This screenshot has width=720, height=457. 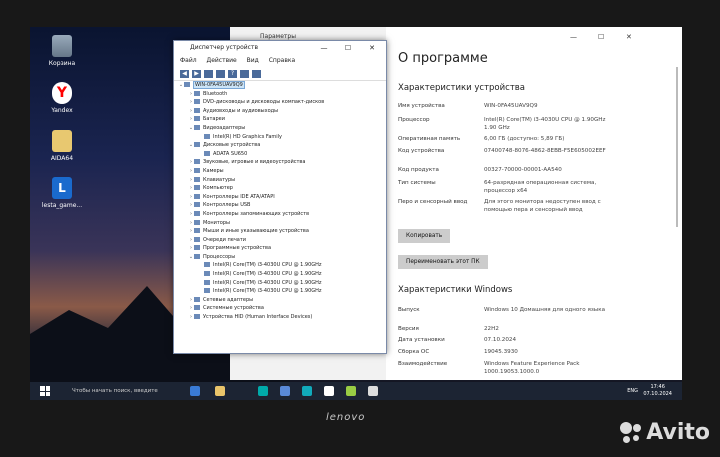 What do you see at coordinates (280, 205) in the screenshot?
I see `device-tree-node: › Контроллеры USB` at bounding box center [280, 205].